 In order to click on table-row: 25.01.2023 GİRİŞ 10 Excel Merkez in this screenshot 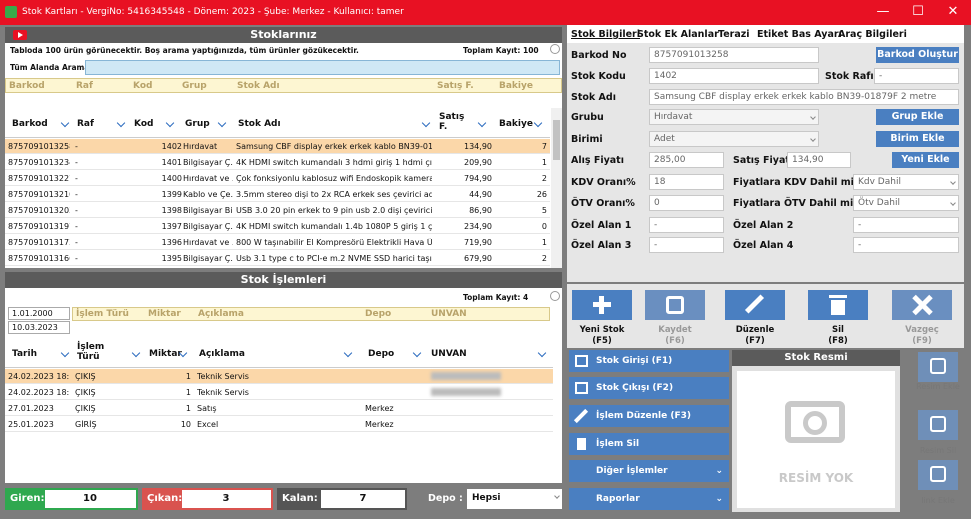, I will do `click(279, 424)`.